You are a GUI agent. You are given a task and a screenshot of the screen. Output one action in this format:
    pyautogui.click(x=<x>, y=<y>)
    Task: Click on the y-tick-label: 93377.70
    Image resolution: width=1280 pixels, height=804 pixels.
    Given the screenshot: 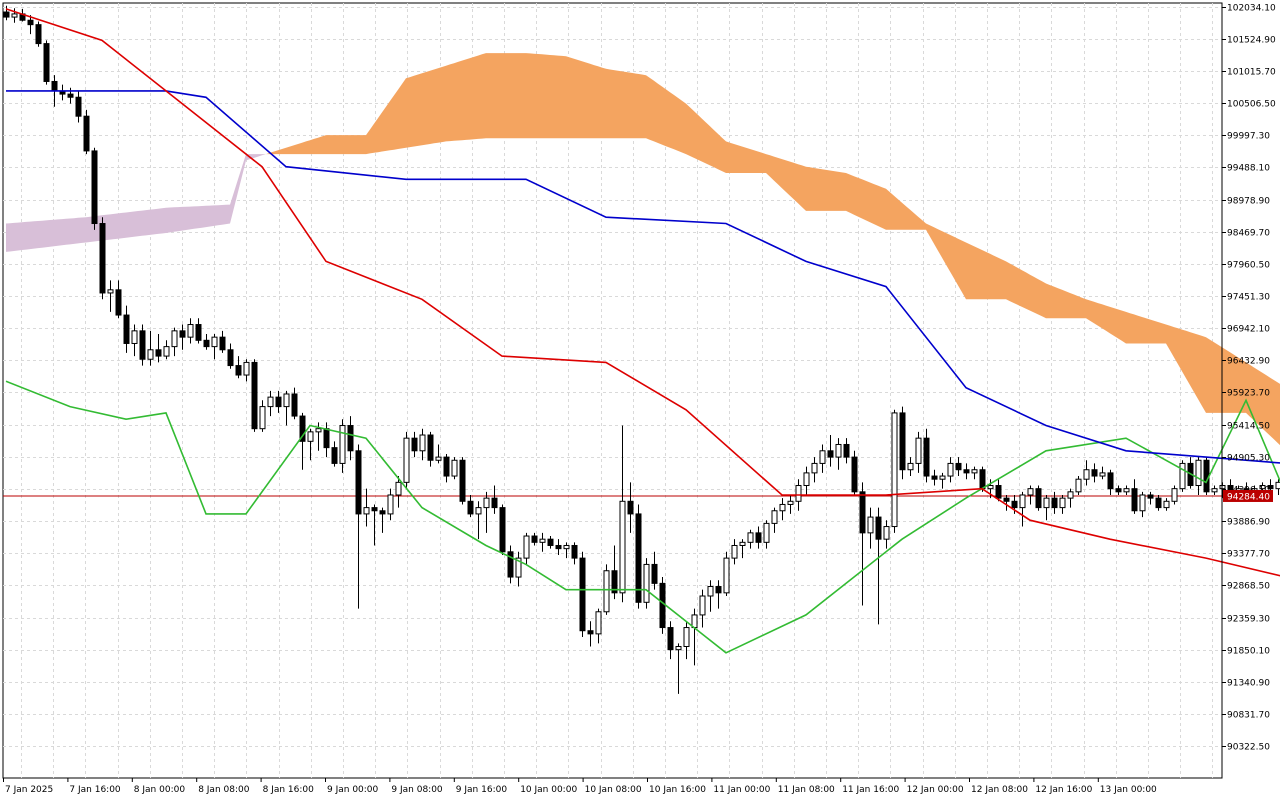 What is the action you would take?
    pyautogui.click(x=1248, y=555)
    